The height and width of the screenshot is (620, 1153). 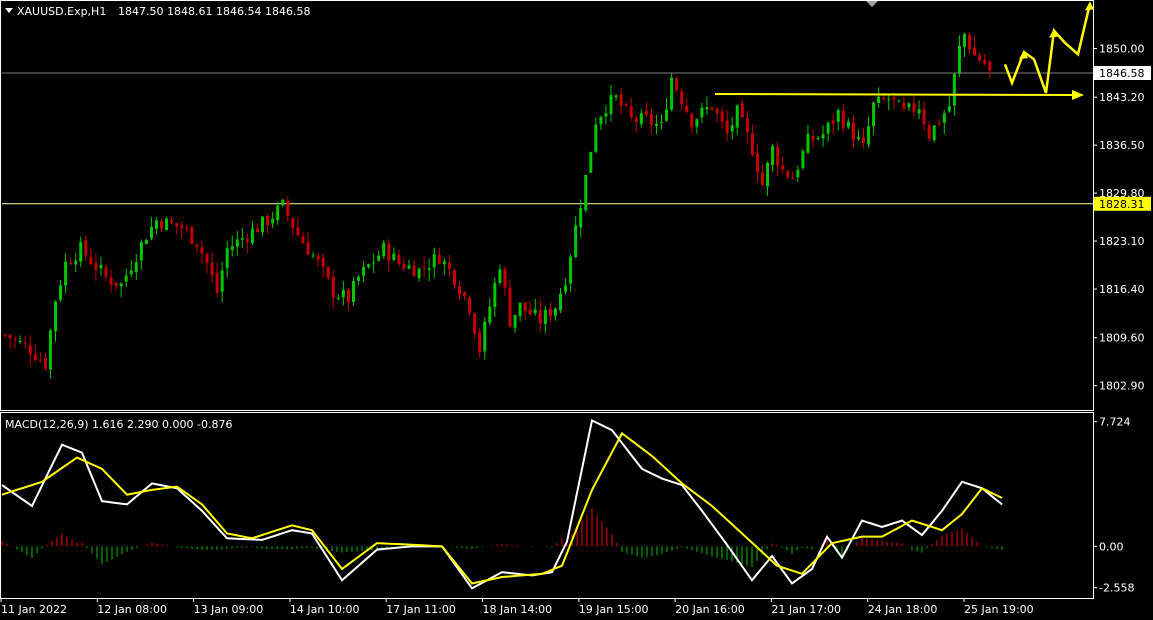 I want to click on current-price-tag-label: 1846.58, so click(x=1122, y=73).